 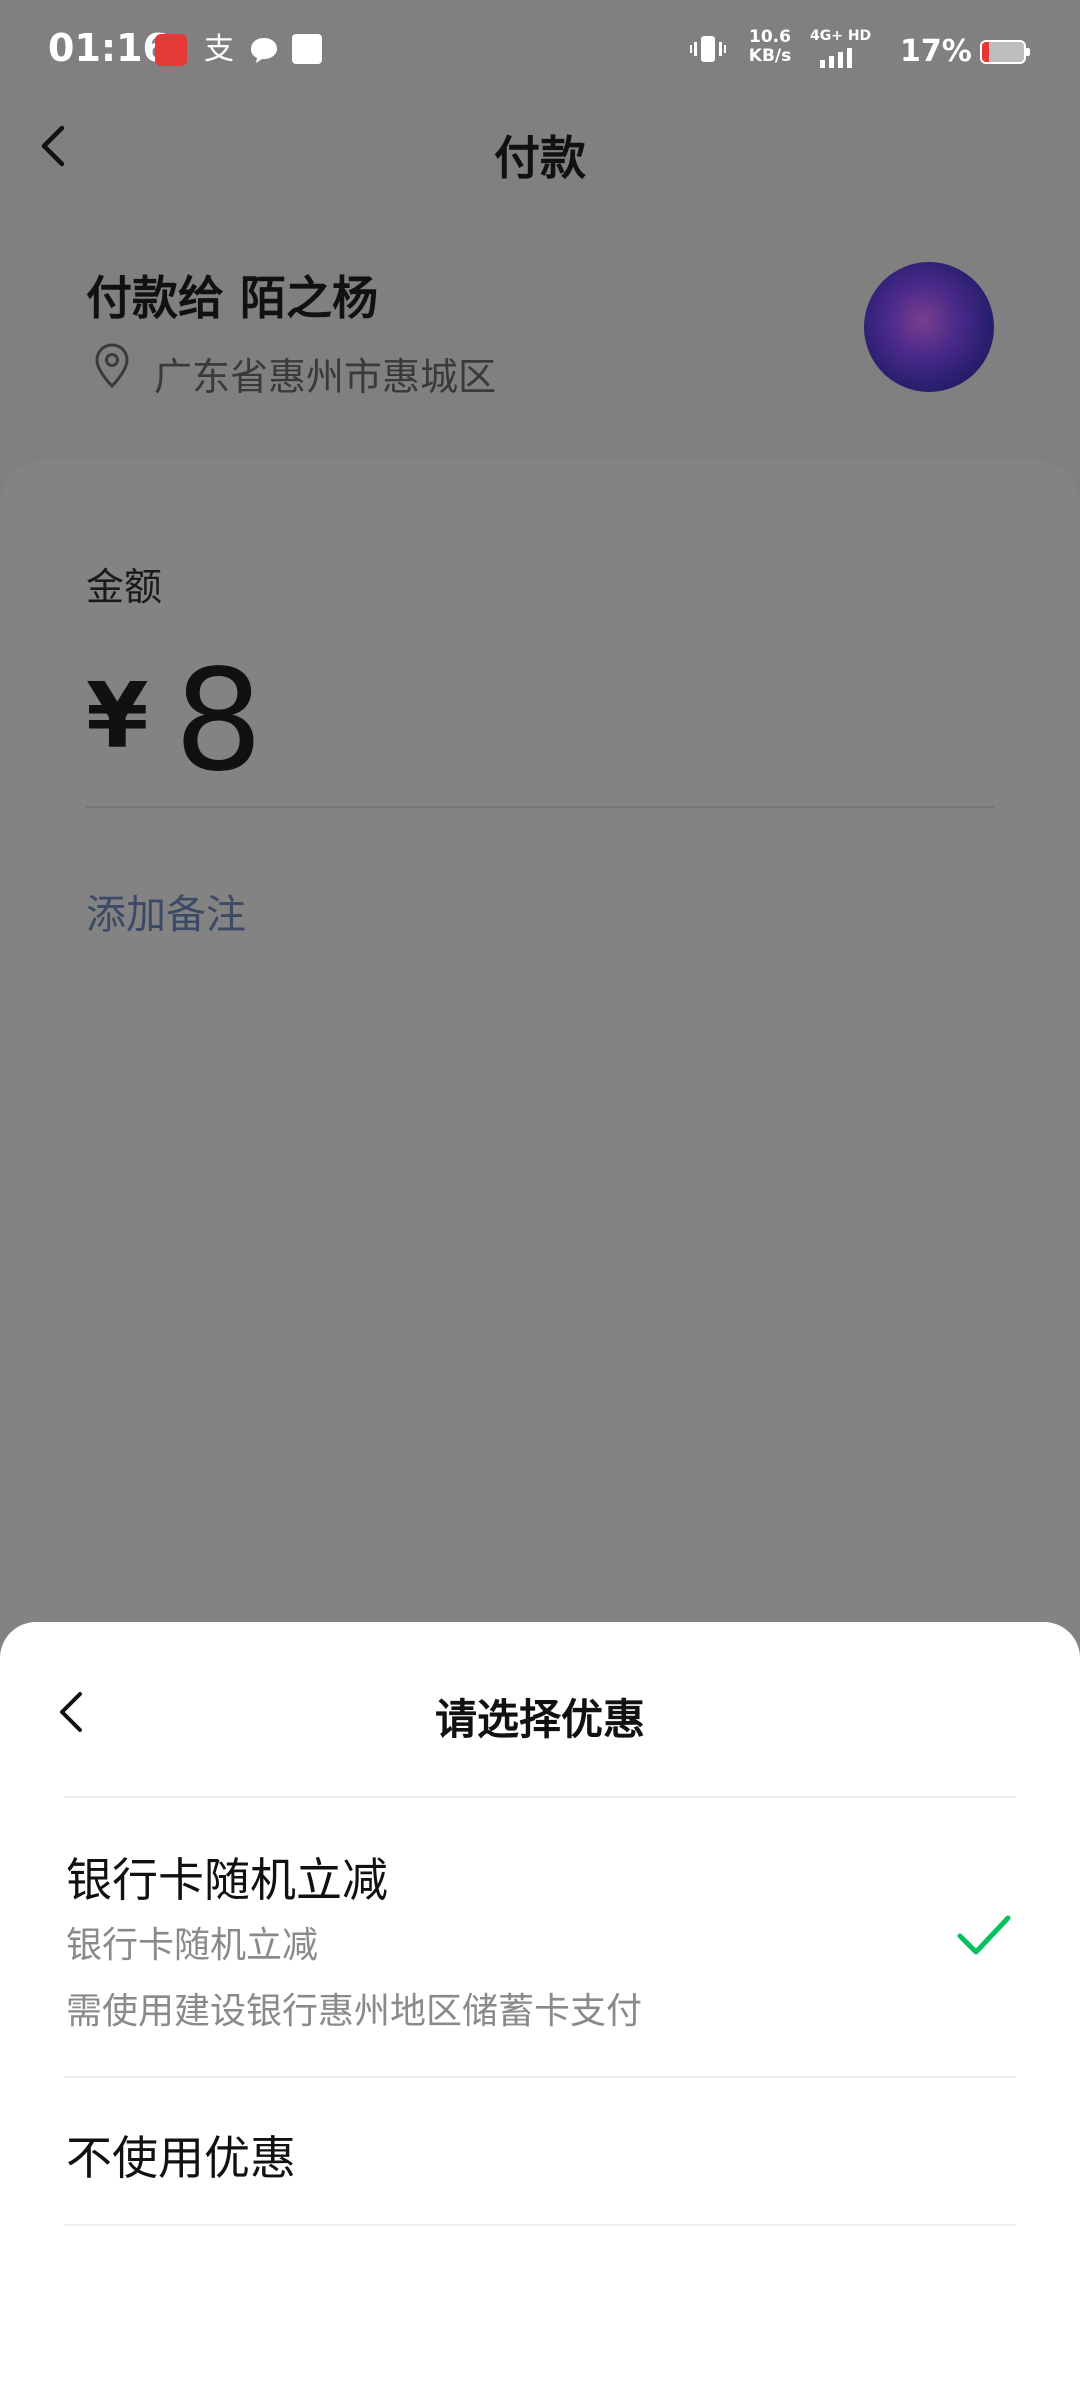 What do you see at coordinates (218, 721) in the screenshot?
I see `amount-value: 8` at bounding box center [218, 721].